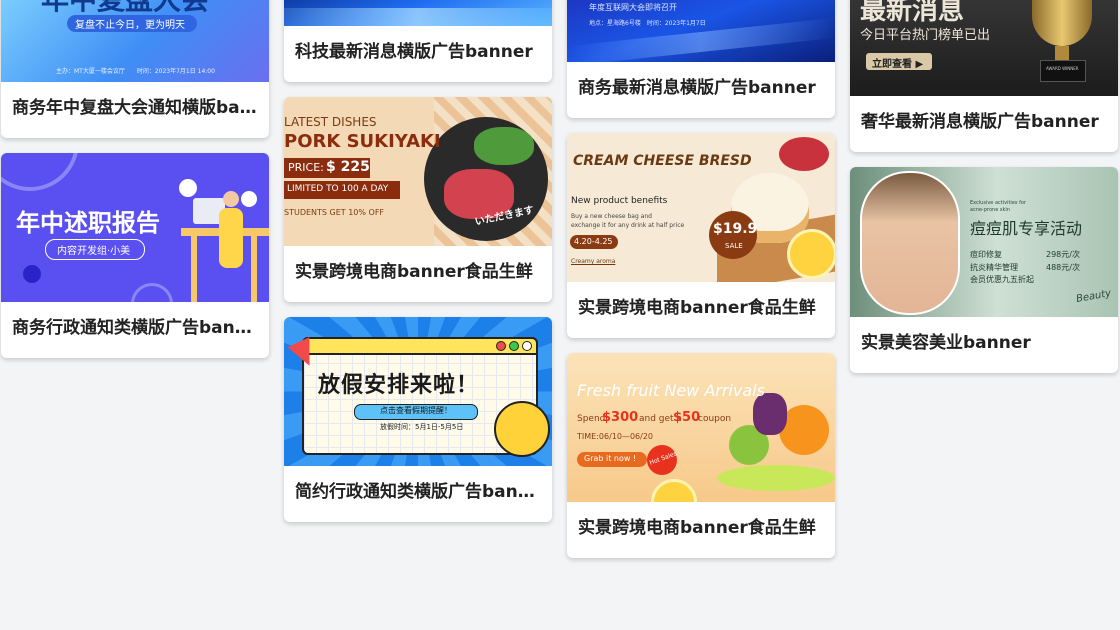  Describe the element at coordinates (735, 229) in the screenshot. I see `price-value: $19.9` at that location.